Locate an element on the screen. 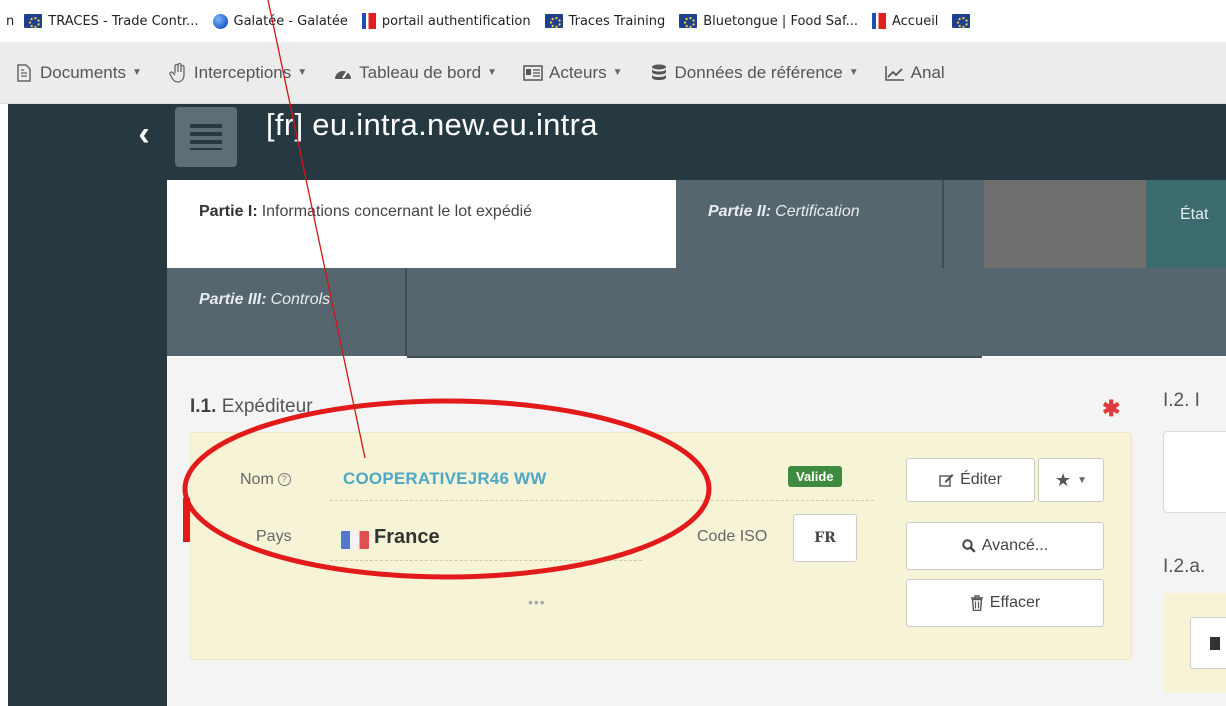 Image resolution: width=1226 pixels, height=706 pixels. hand-icon is located at coordinates (178, 72).